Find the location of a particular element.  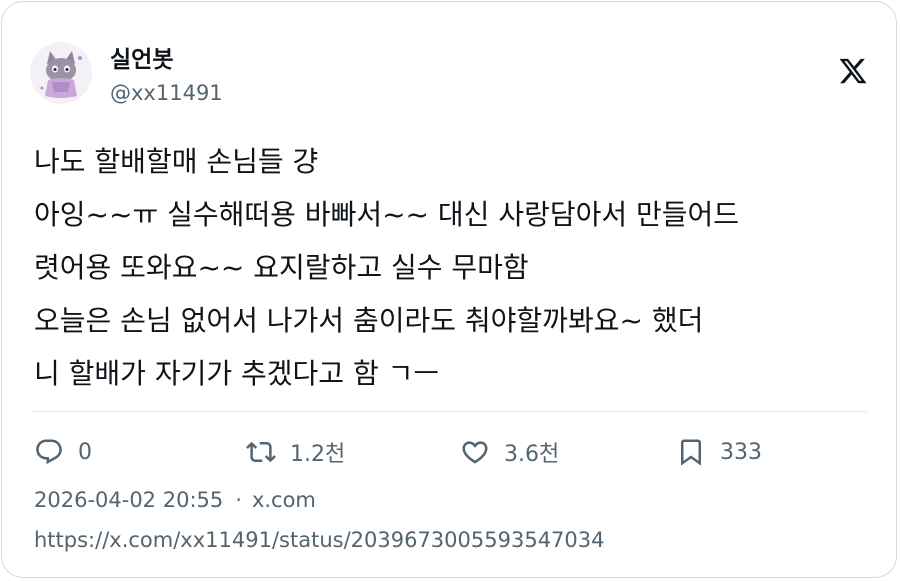

user-handle: @xx11491 is located at coordinates (166, 93).